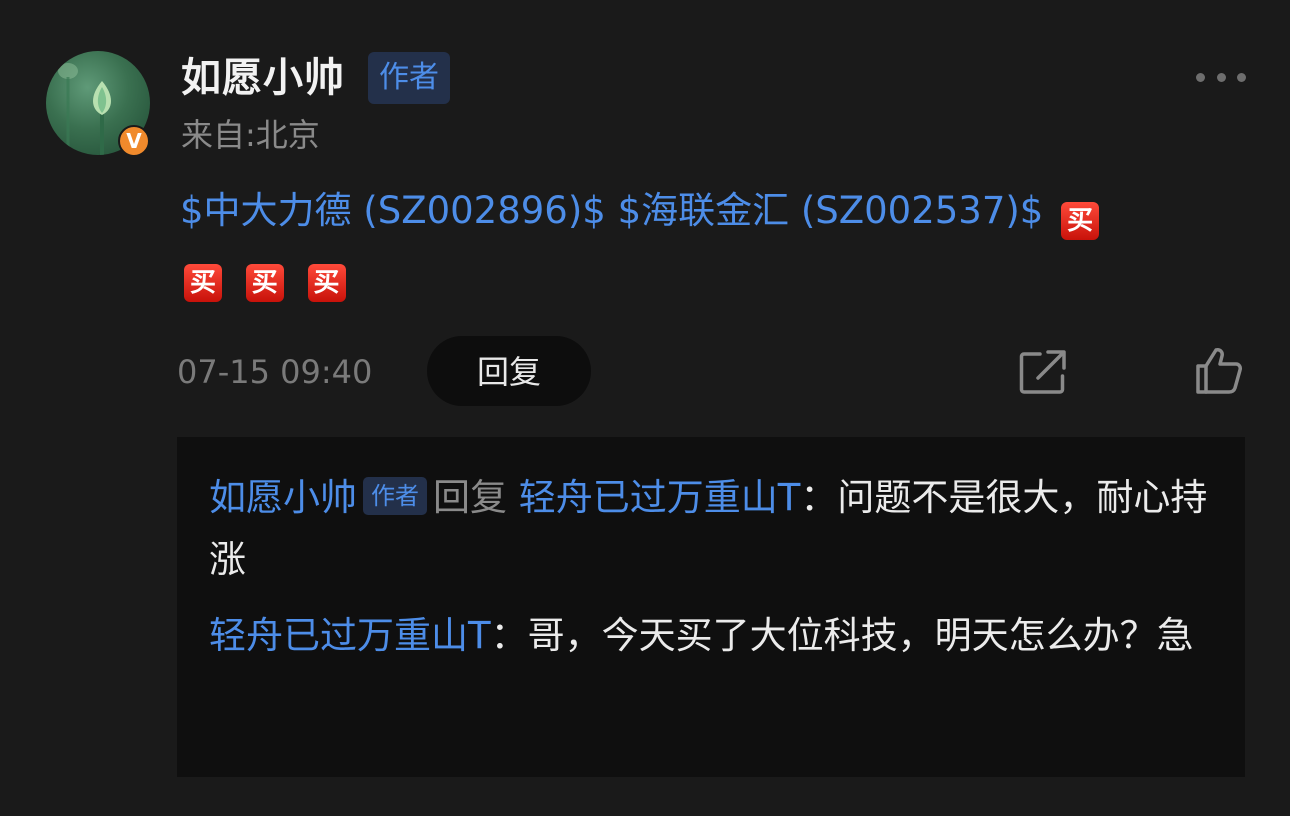 This screenshot has height=816, width=1290. I want to click on reply-target-link: 轻舟已过万重山T, so click(660, 497).